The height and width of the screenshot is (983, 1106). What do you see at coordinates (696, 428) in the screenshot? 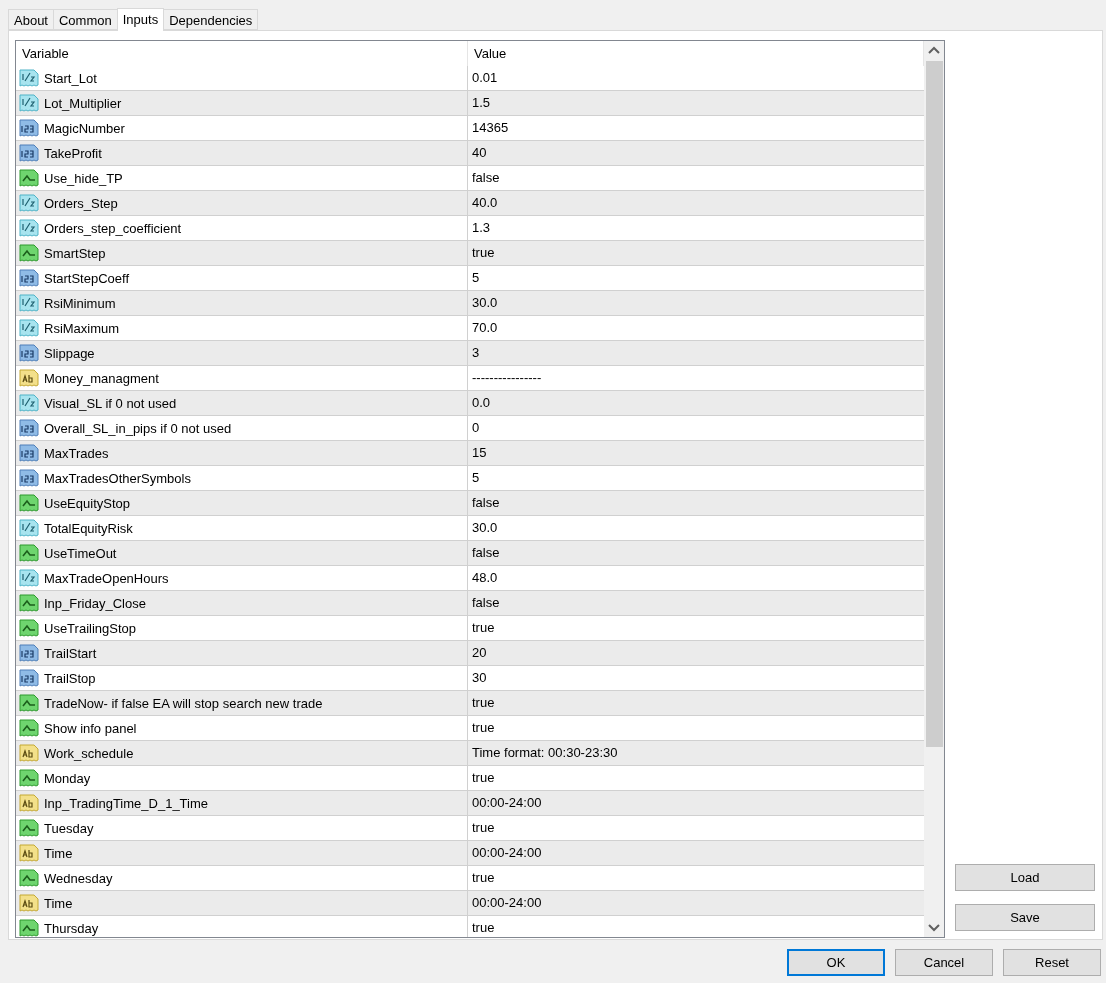
I see `table-cell: 0` at bounding box center [696, 428].